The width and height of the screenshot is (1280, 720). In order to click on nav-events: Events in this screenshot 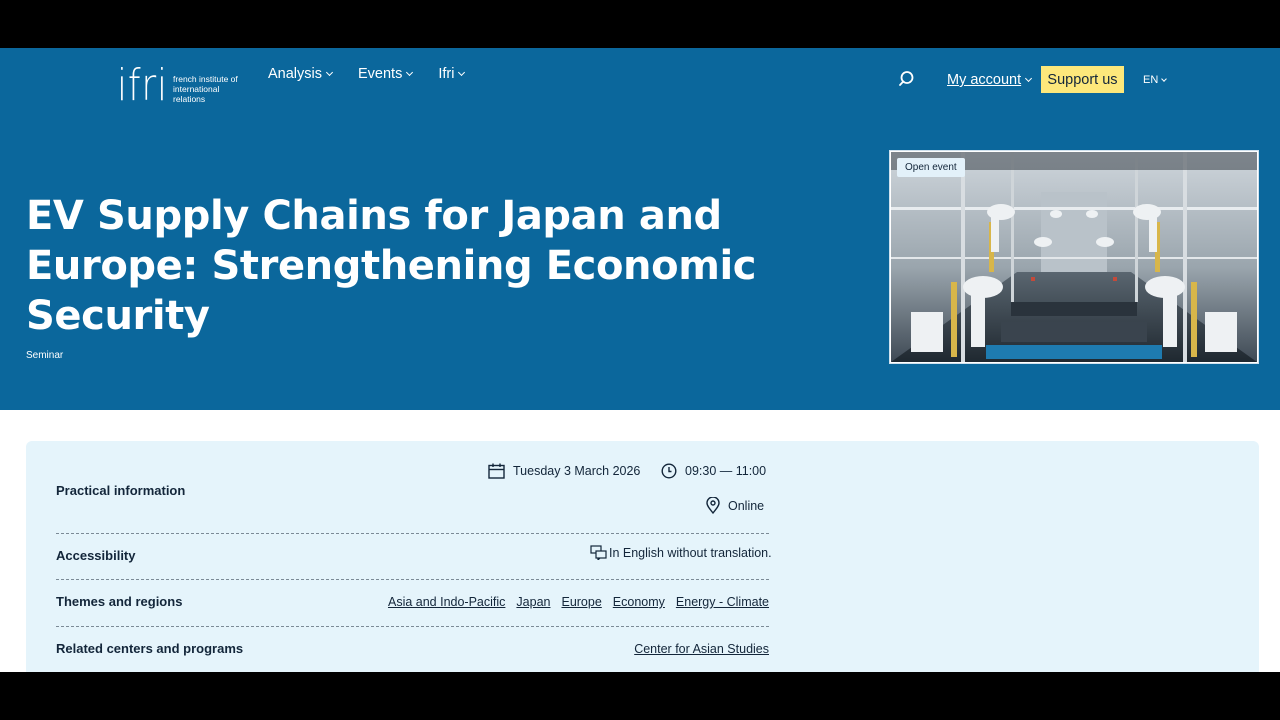, I will do `click(386, 74)`.